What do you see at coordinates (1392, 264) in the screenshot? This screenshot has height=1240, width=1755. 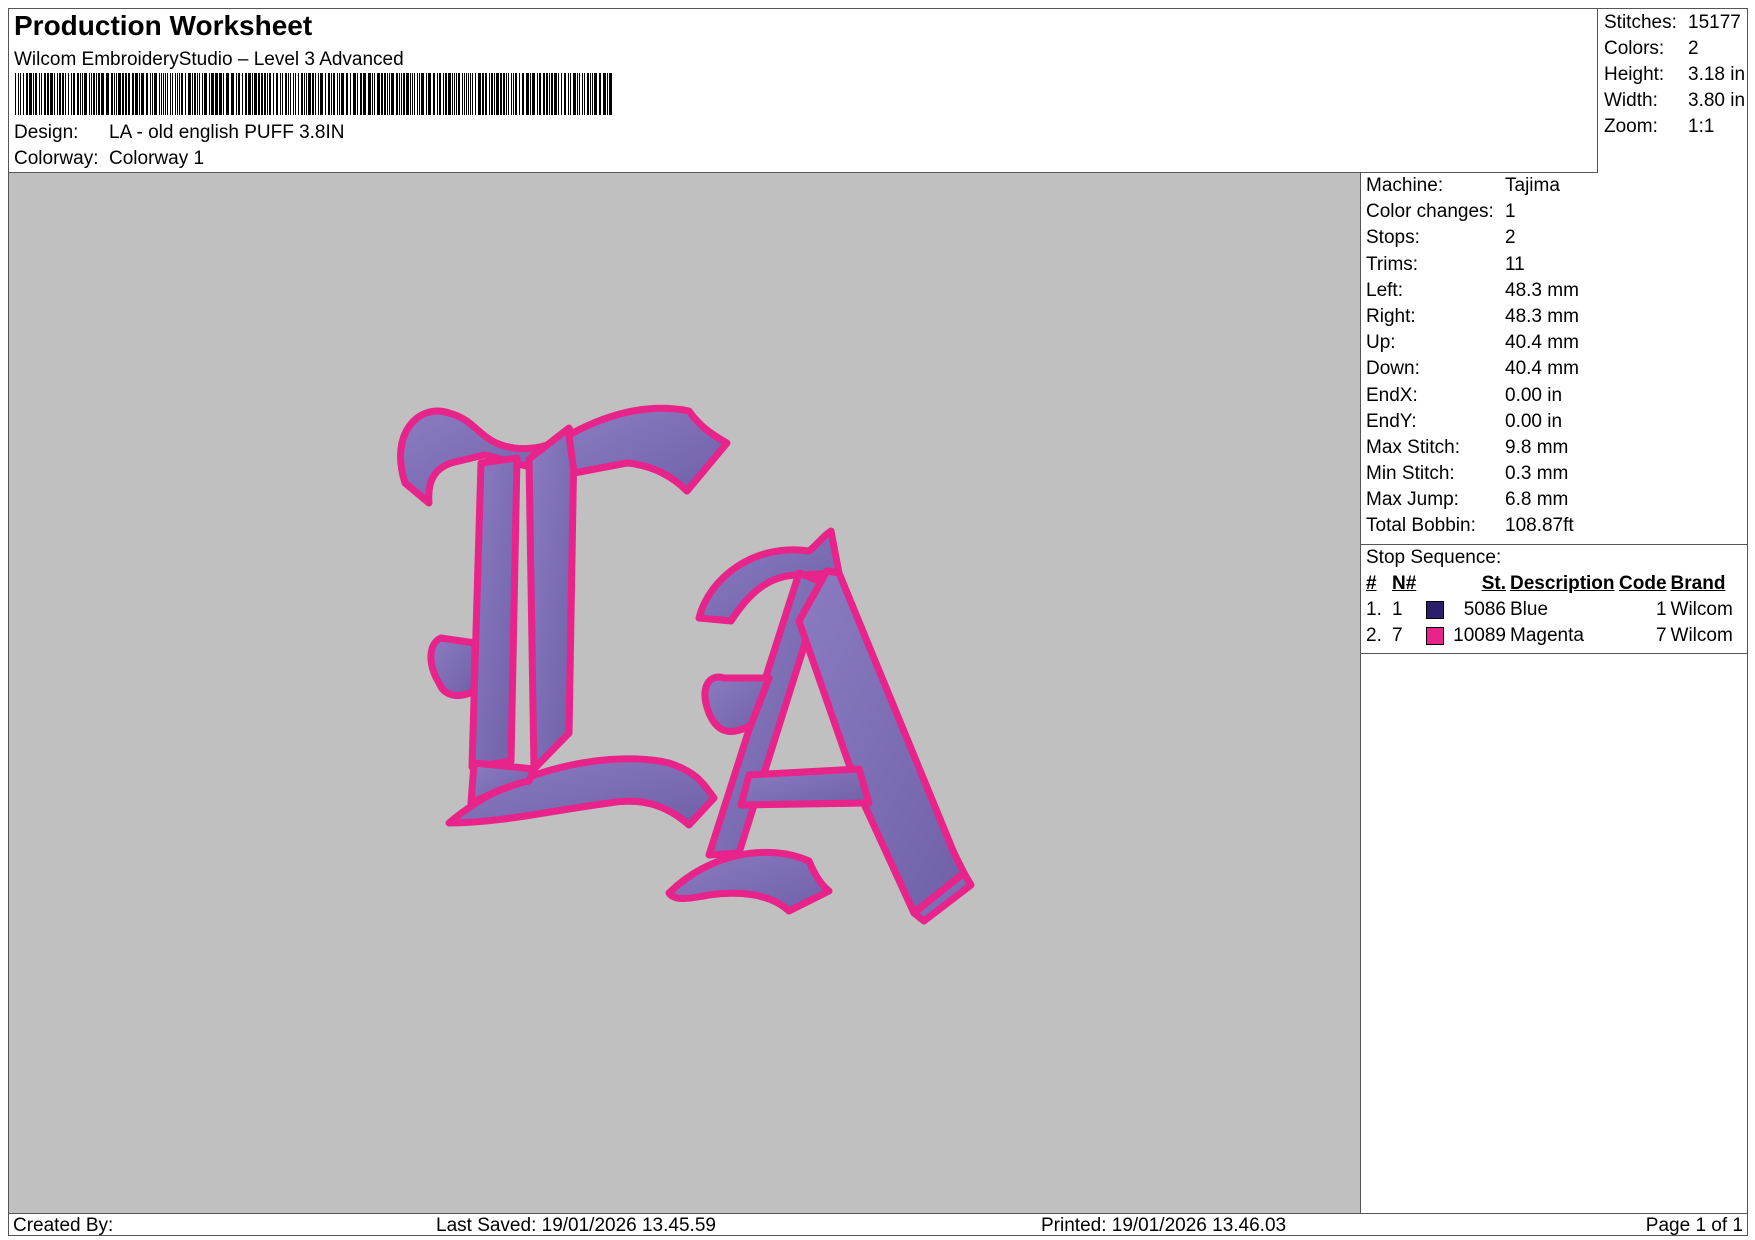 I see `info-label: Trims:` at bounding box center [1392, 264].